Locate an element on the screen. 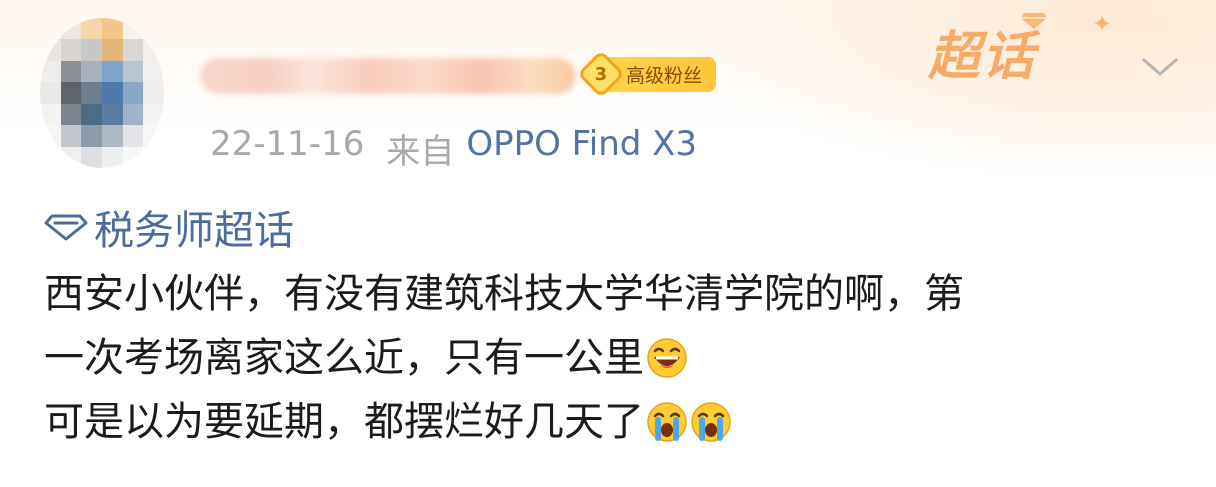  topic-link: 税务师超话 is located at coordinates (169, 227).